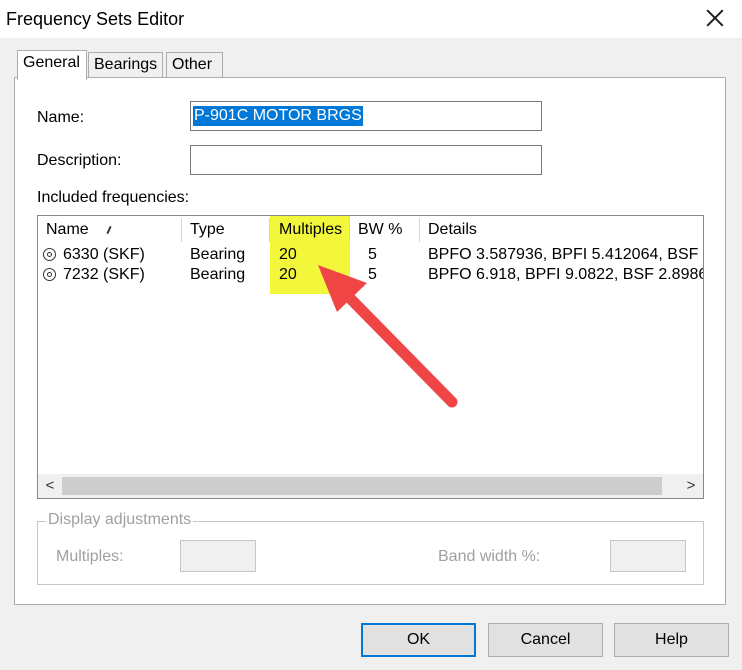 Image resolution: width=742 pixels, height=670 pixels. I want to click on column-header-type: Type, so click(226, 230).